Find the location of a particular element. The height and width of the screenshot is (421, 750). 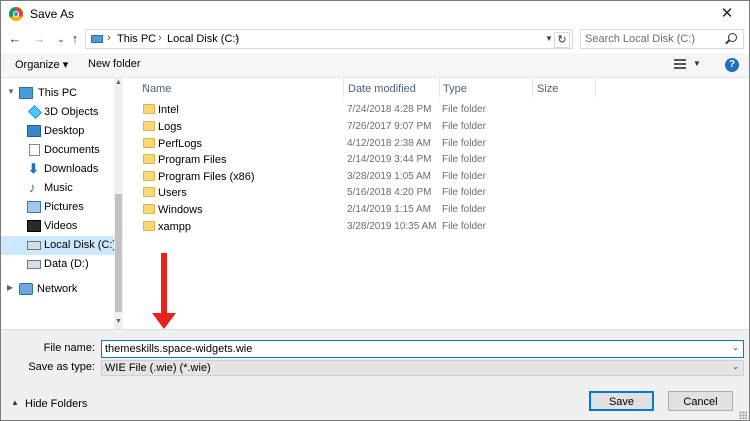

save-as-type-label: Save as type: is located at coordinates (61, 367).